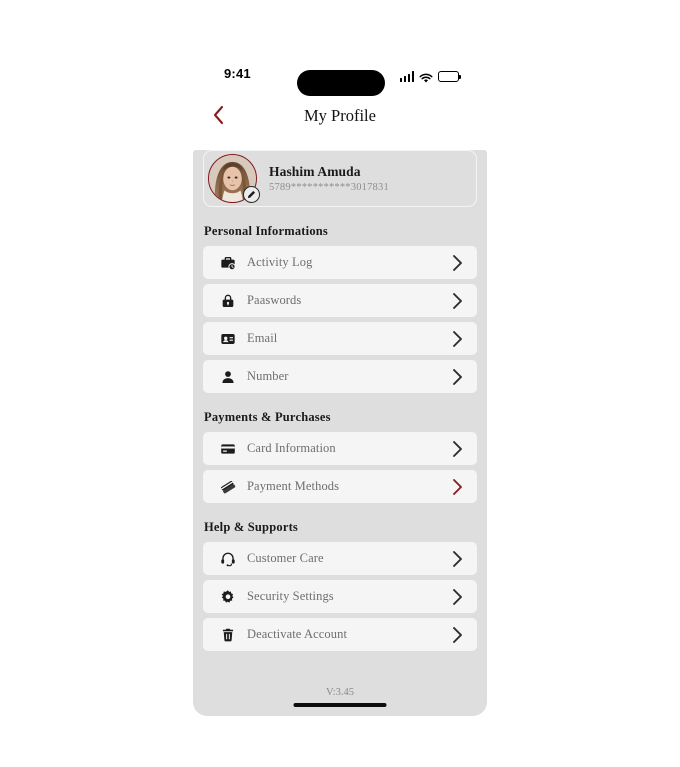 The height and width of the screenshot is (767, 680). Describe the element at coordinates (297, 634) in the screenshot. I see `menu-row-label: Deactivate Account` at that location.